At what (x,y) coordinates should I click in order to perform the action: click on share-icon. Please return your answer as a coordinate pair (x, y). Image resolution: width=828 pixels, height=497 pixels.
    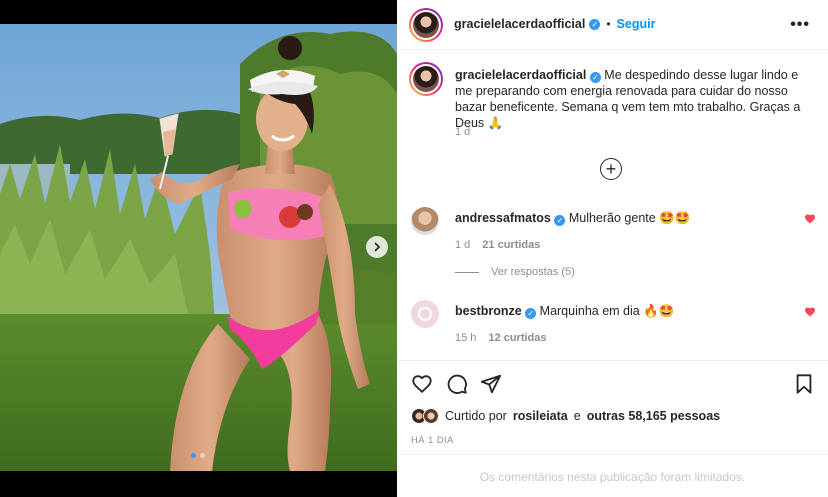
    Looking at the image, I should click on (491, 384).